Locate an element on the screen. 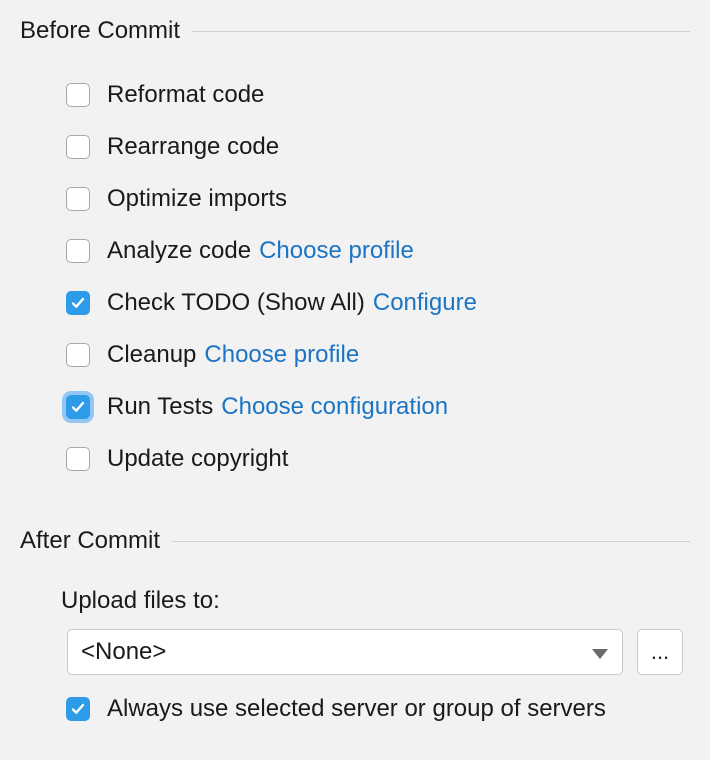 Image resolution: width=710 pixels, height=760 pixels. cleanup-link: Choose profile is located at coordinates (281, 355).